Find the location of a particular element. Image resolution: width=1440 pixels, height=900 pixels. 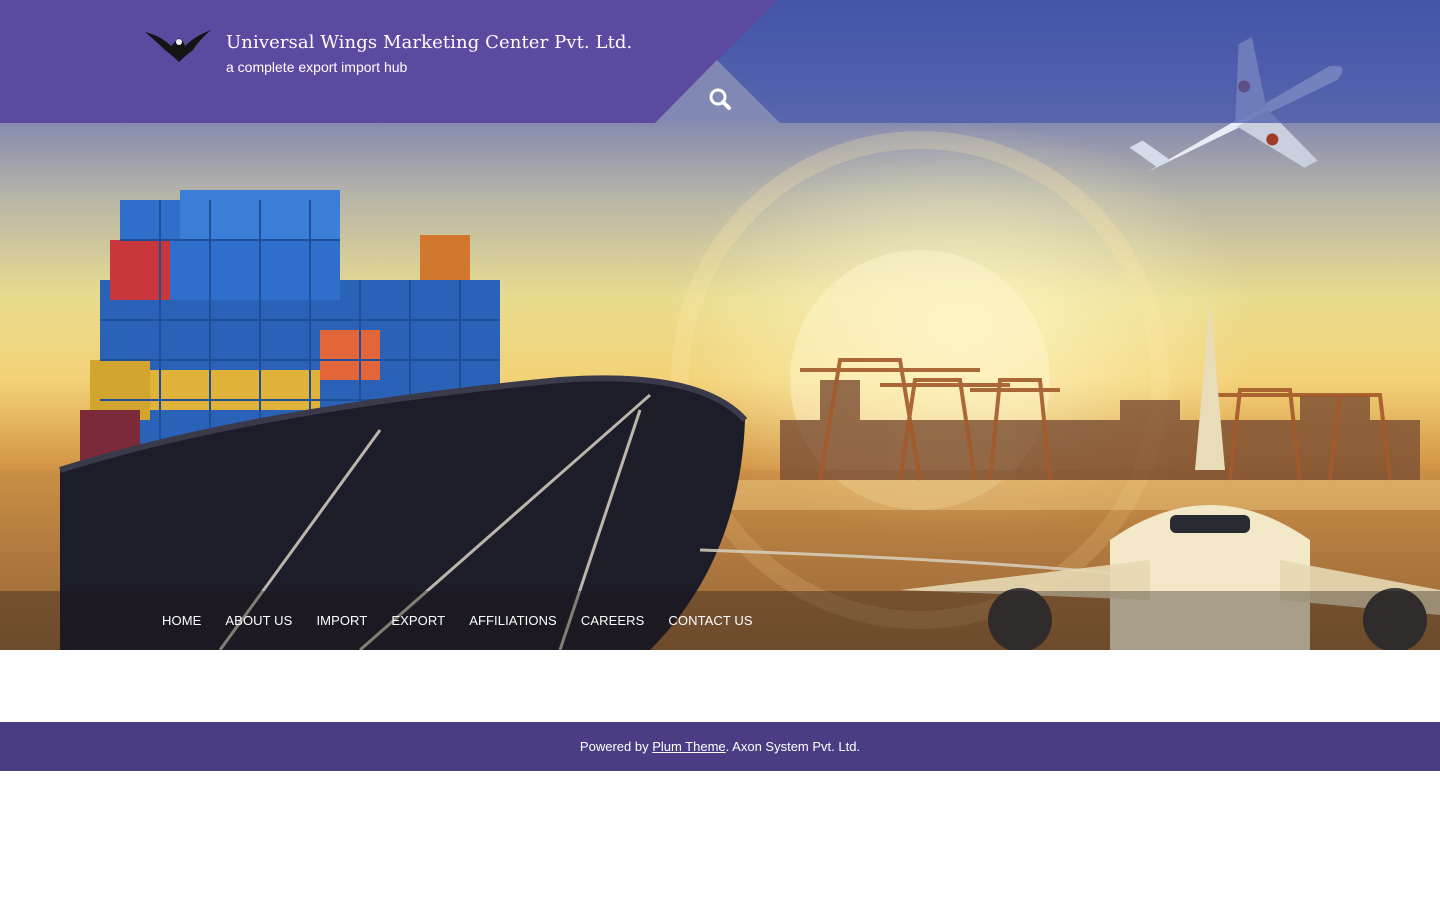

search-icon is located at coordinates (720, 99).